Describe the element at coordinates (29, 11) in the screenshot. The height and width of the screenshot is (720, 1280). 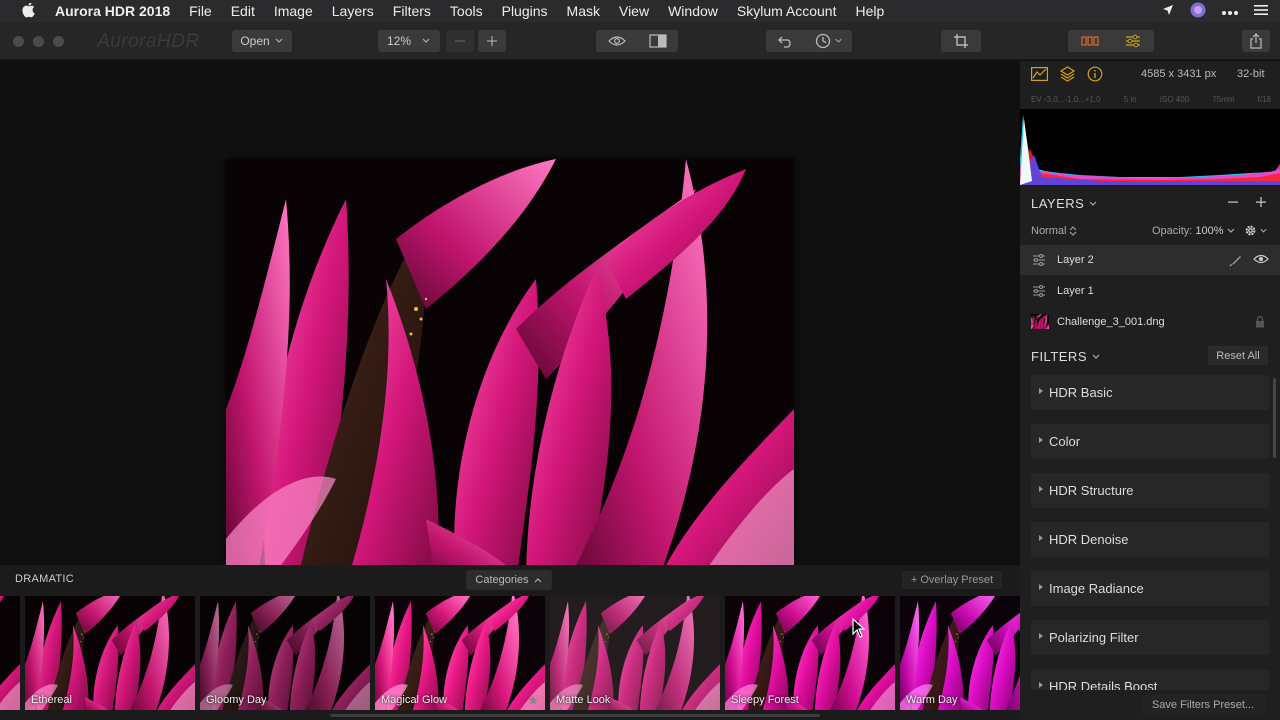
I see `apple-menu-icon` at that location.